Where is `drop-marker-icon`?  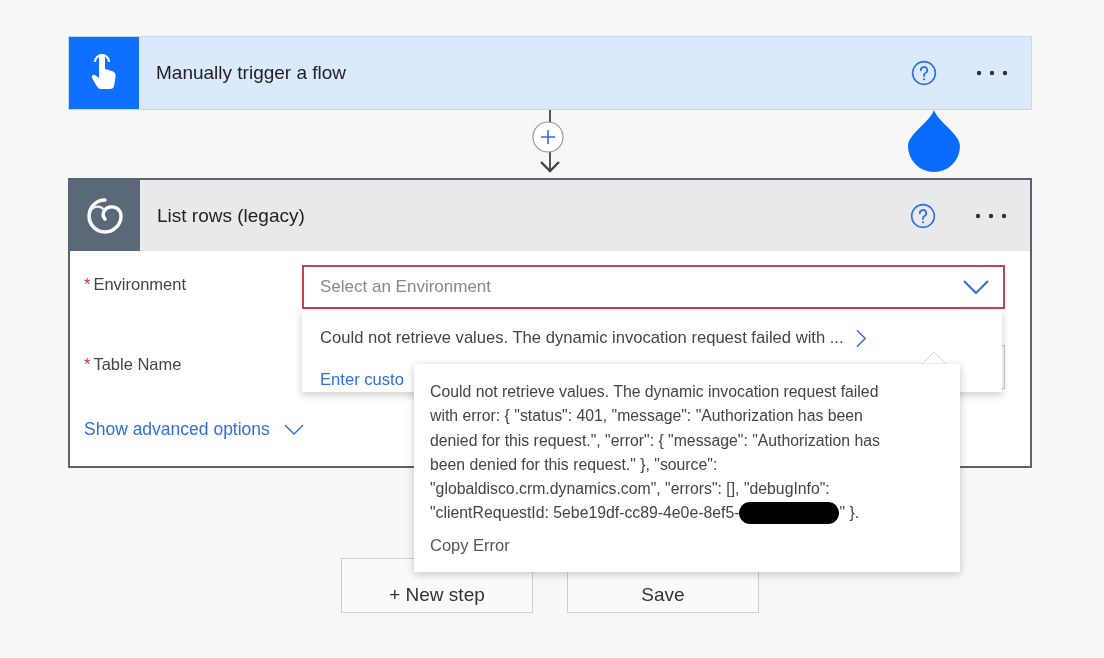
drop-marker-icon is located at coordinates (934, 141).